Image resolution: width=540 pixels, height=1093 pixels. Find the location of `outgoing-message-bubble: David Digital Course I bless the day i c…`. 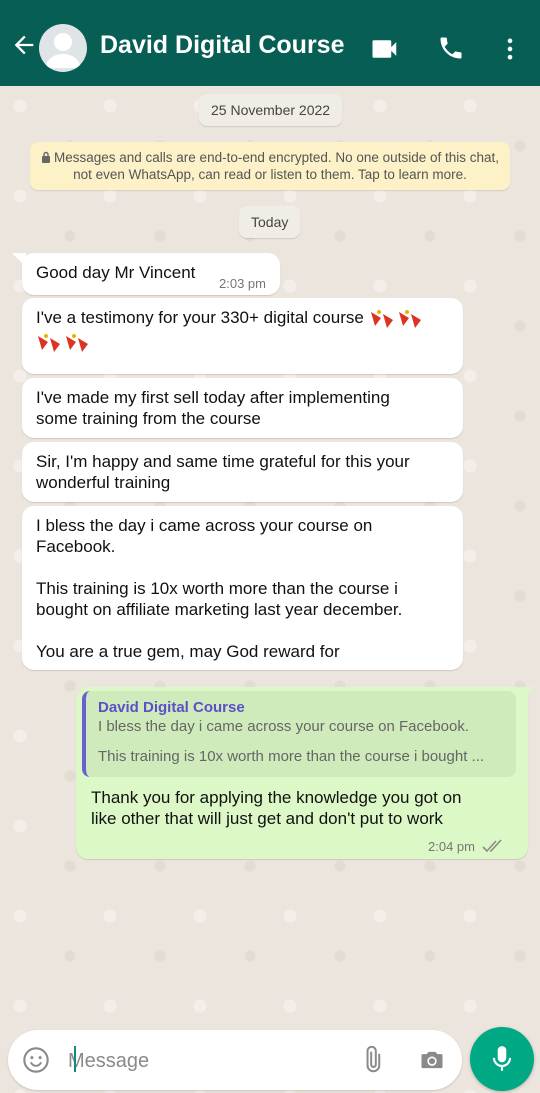

outgoing-message-bubble: David Digital Course I bless the day i c… is located at coordinates (302, 773).